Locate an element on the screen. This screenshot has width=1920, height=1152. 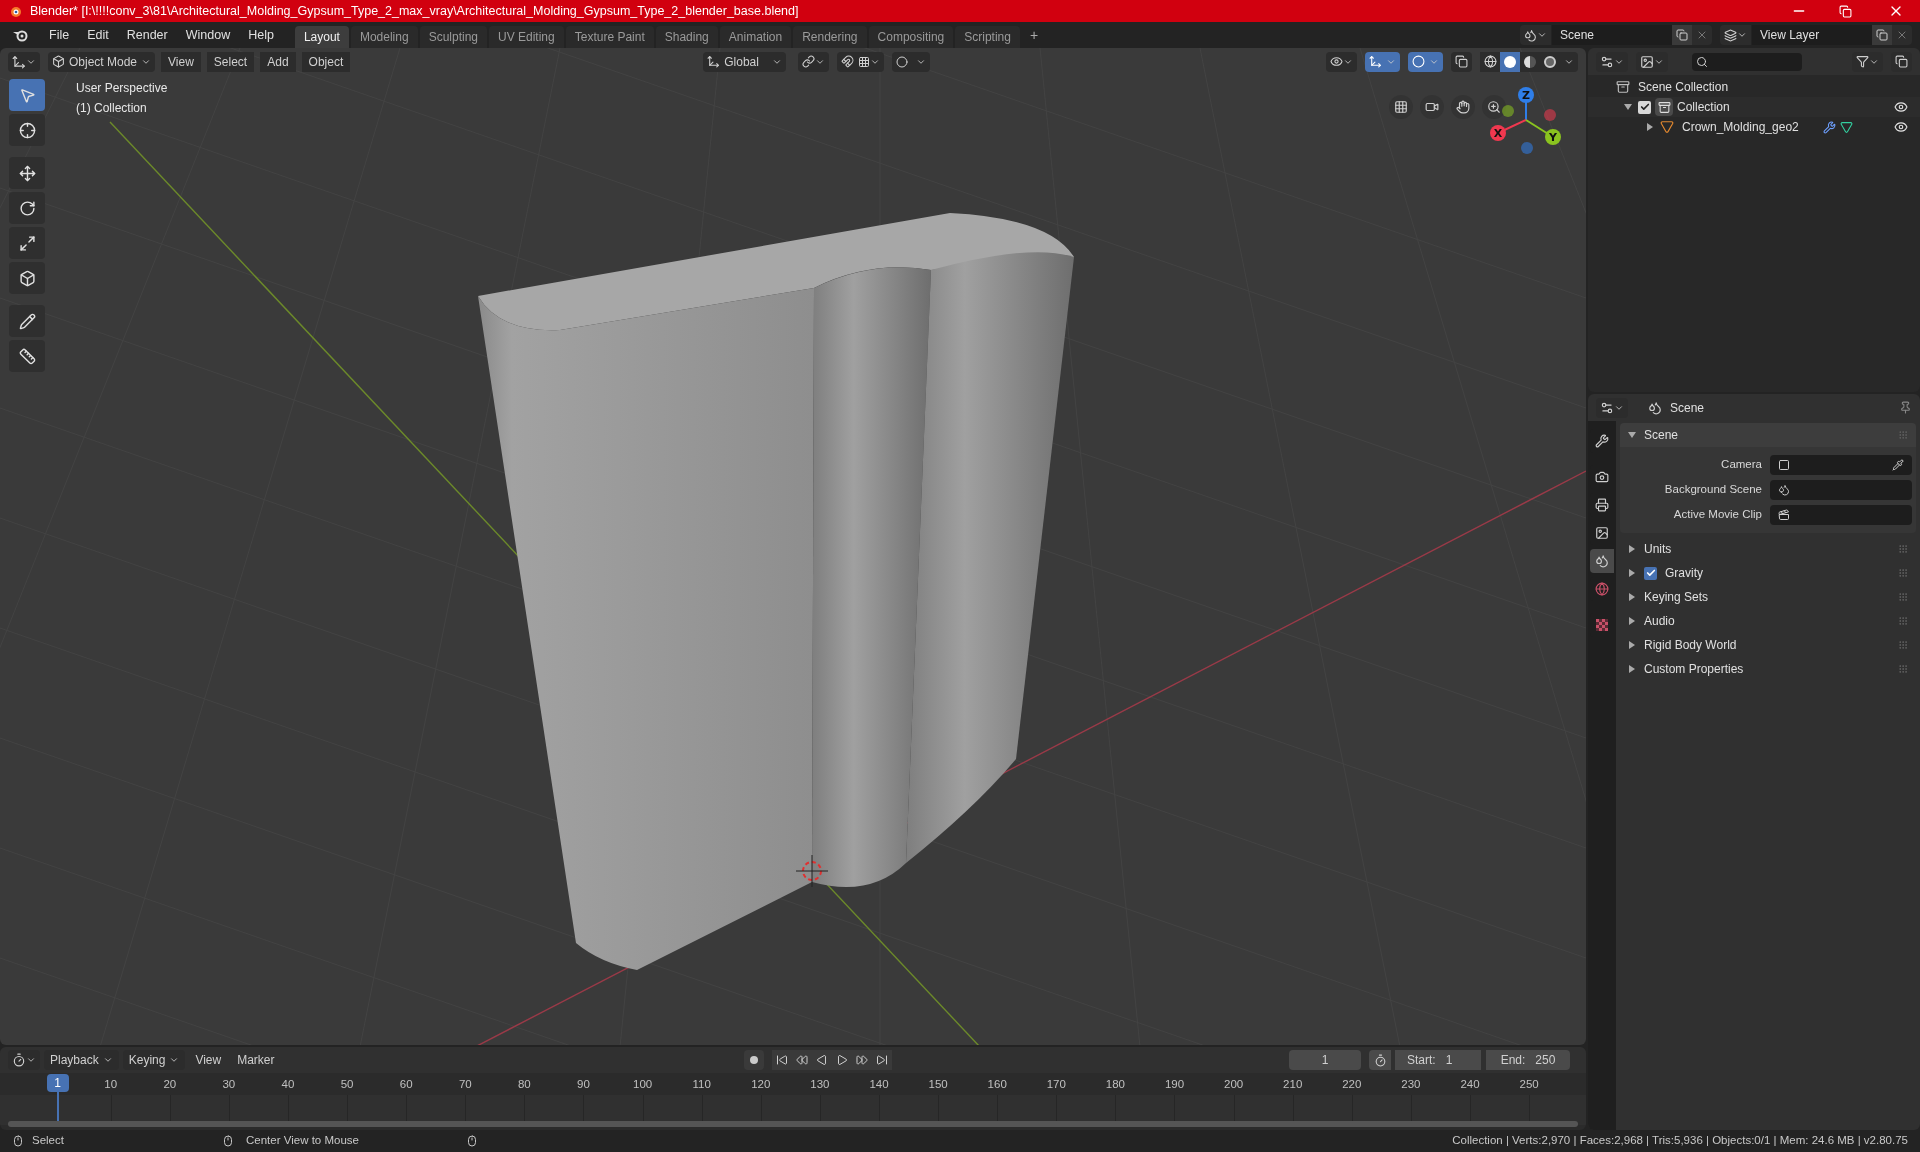
new-scene-button is located at coordinates (1682, 35).